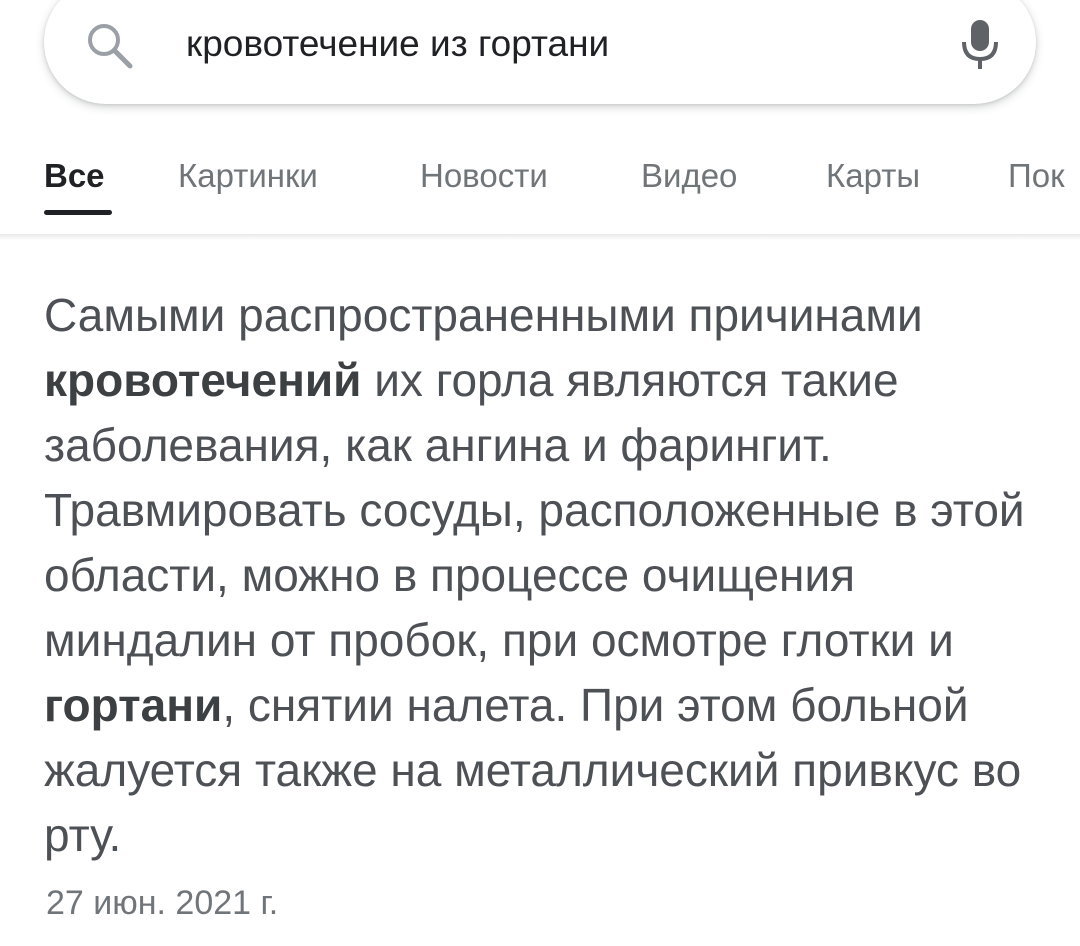 This screenshot has height=946, width=1080. I want to click on snippet-highlight: гортани, so click(133, 705).